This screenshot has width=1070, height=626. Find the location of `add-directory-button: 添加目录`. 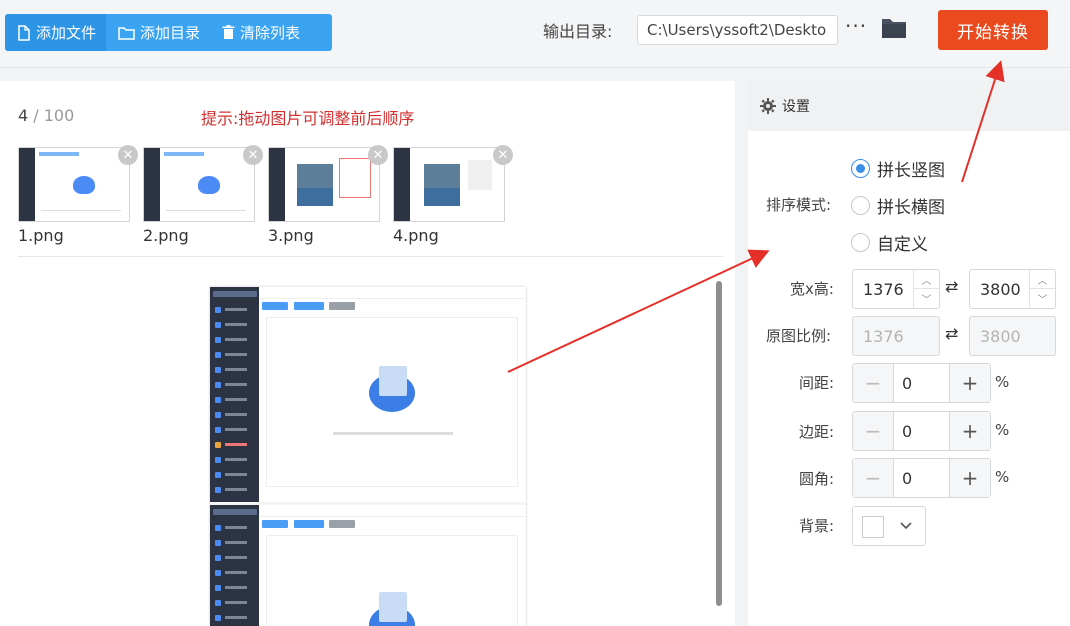

add-directory-button: 添加目录 is located at coordinates (158, 32).